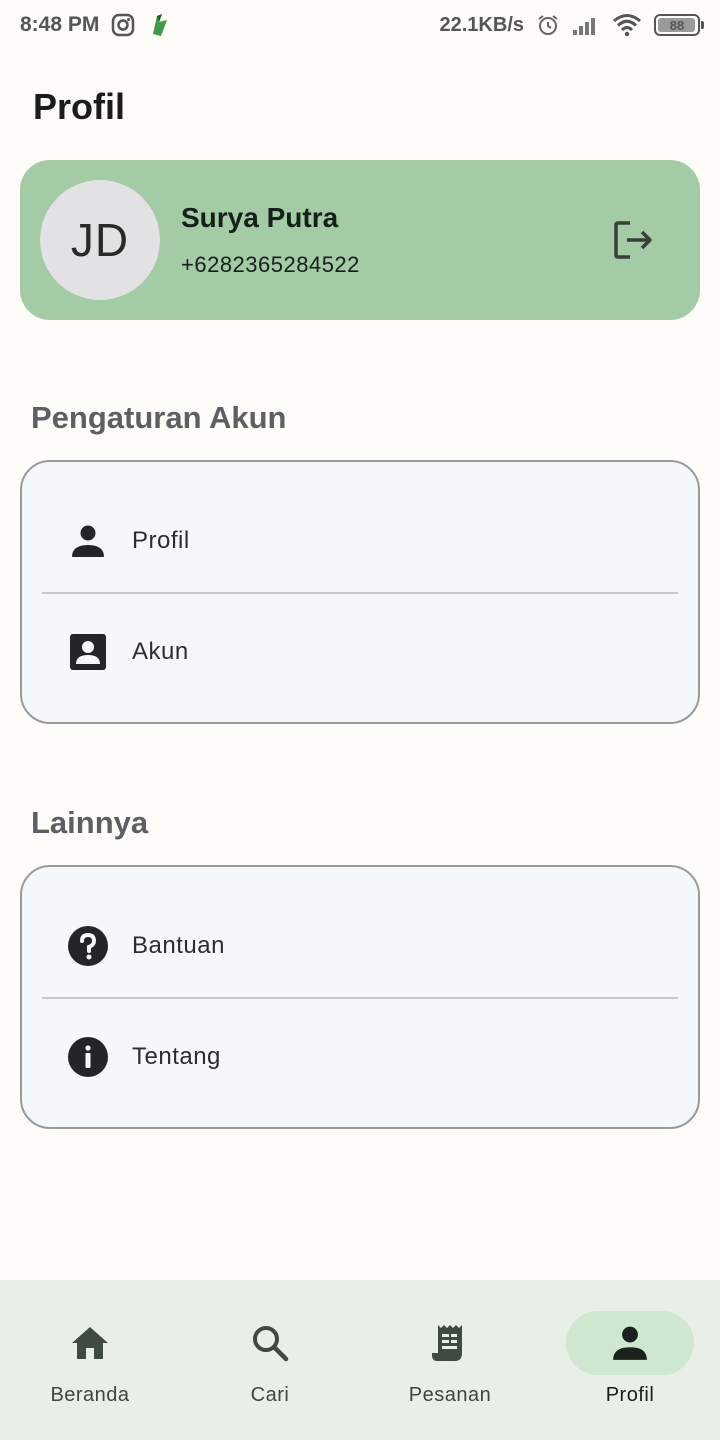 The width and height of the screenshot is (720, 1440). Describe the element at coordinates (586, 25) in the screenshot. I see `signal-icon` at that location.